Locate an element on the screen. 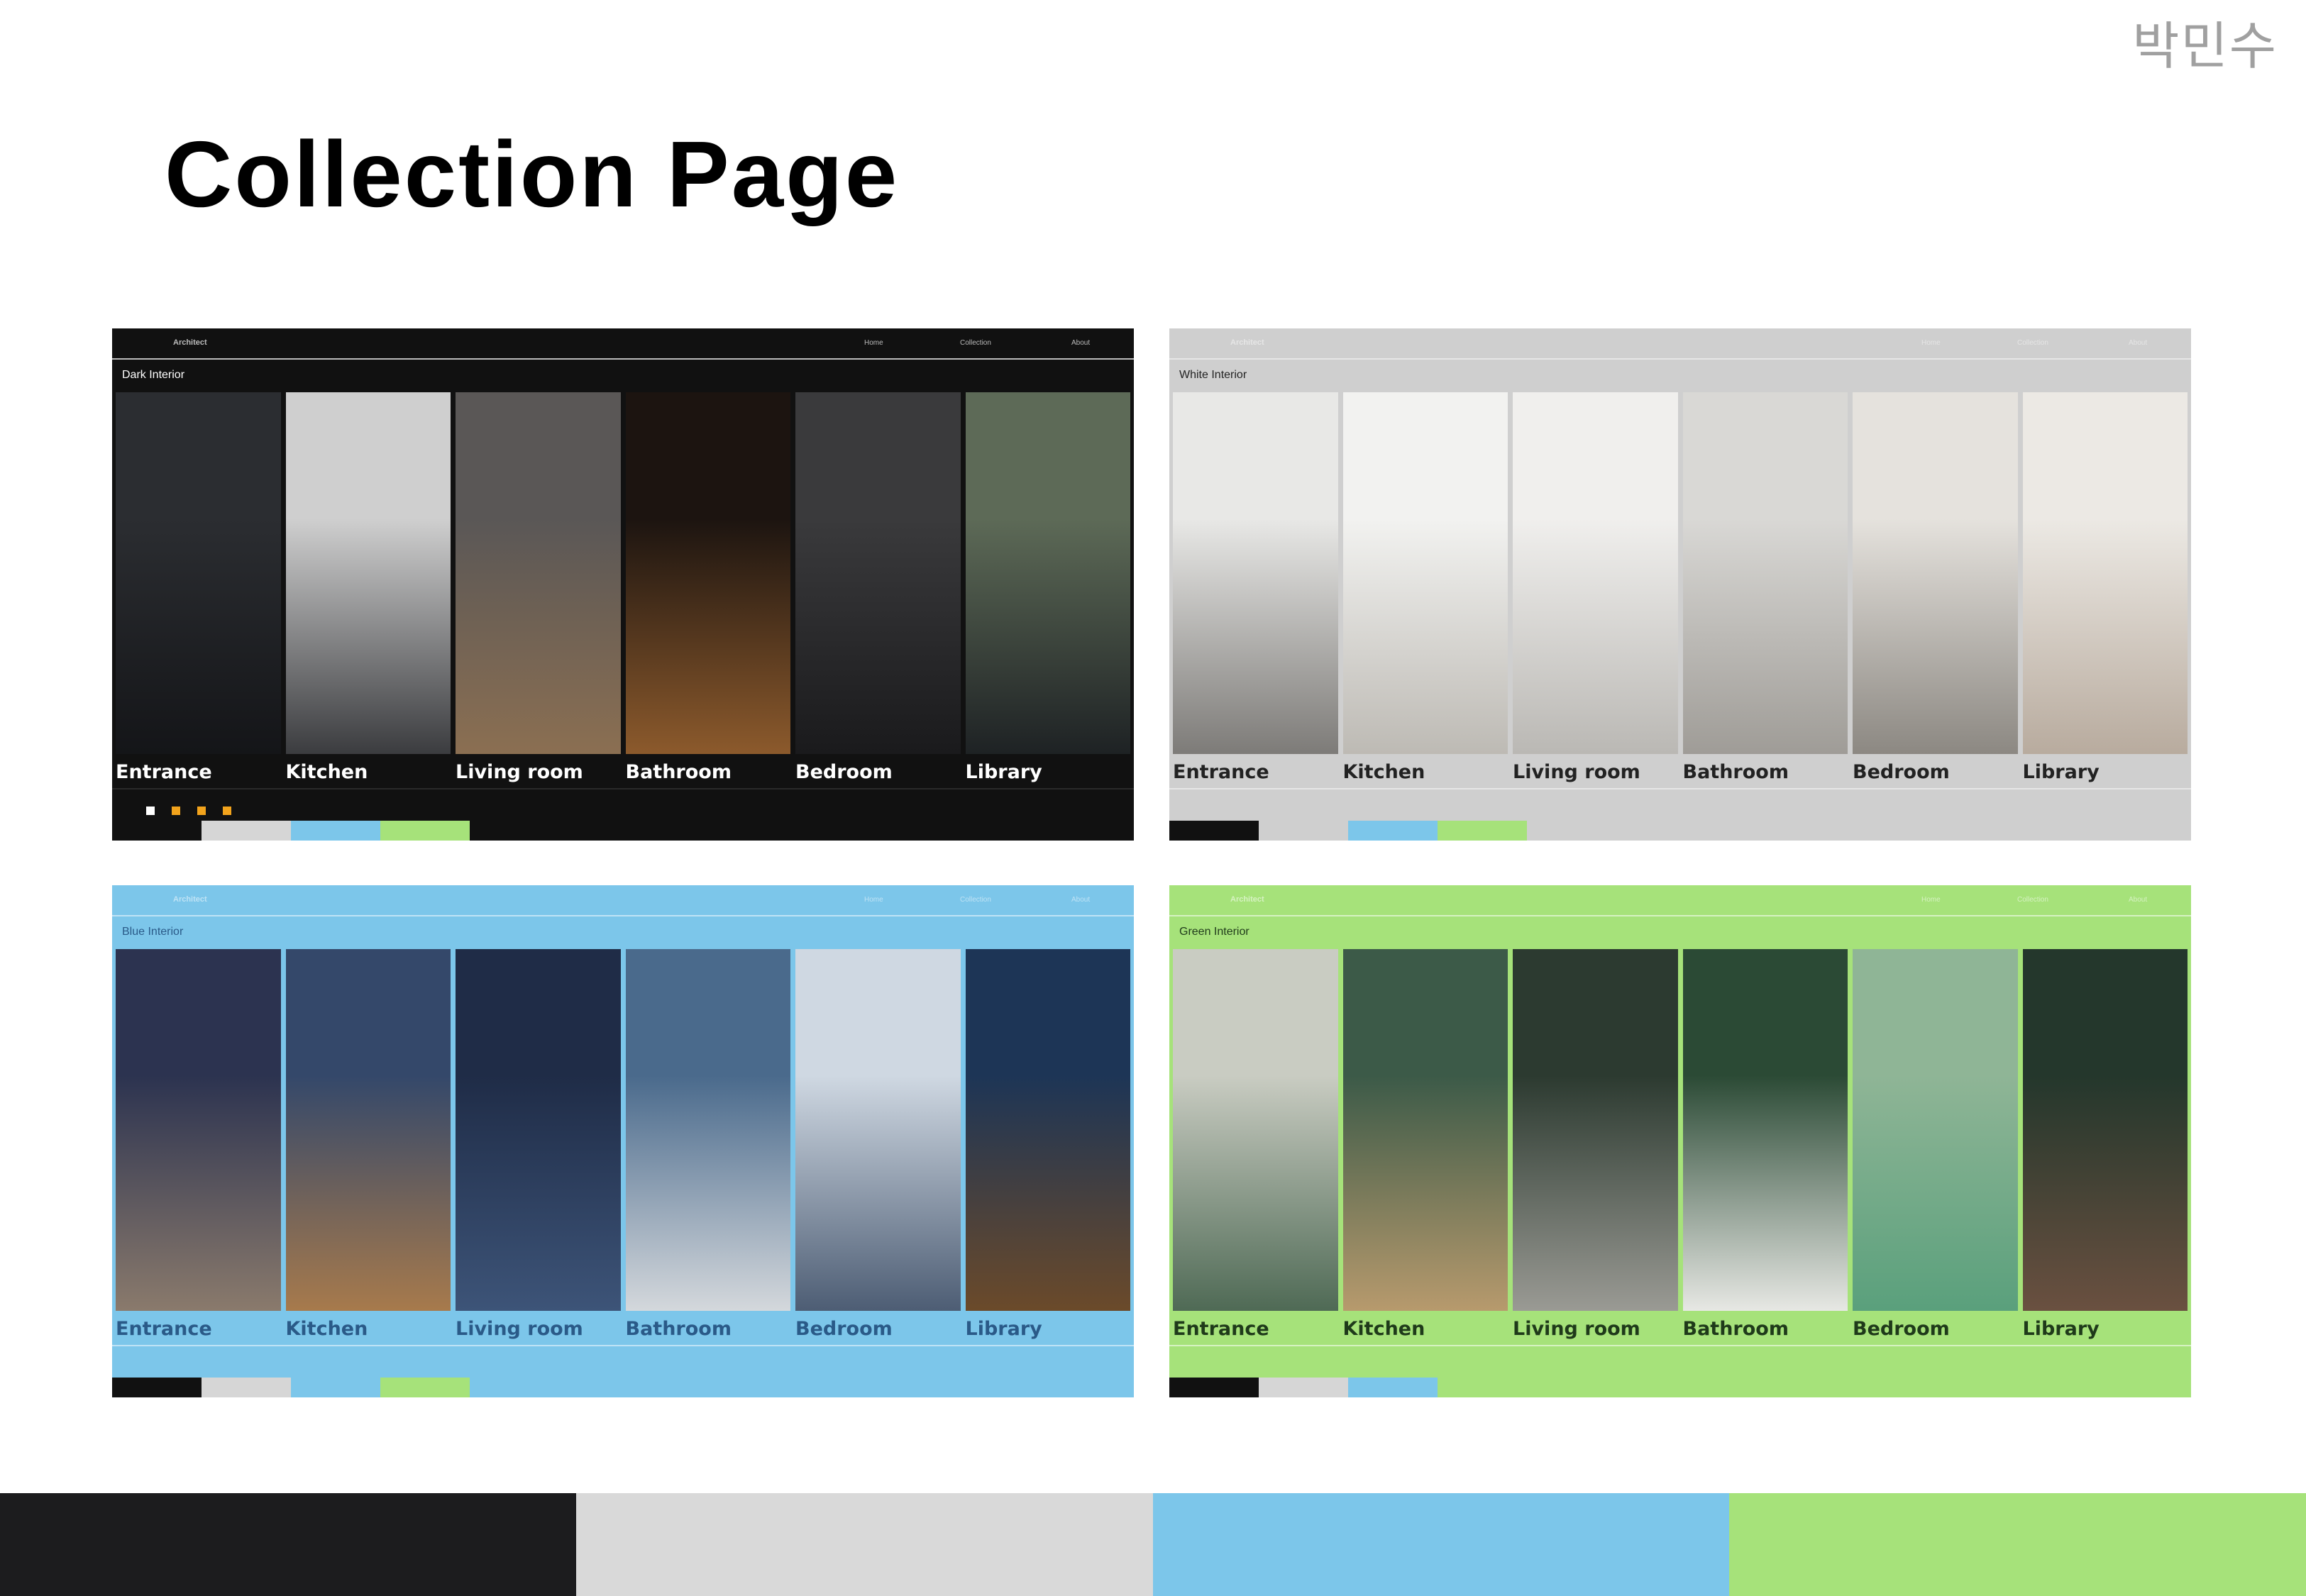  palette-swatch-blue is located at coordinates (1441, 1545).